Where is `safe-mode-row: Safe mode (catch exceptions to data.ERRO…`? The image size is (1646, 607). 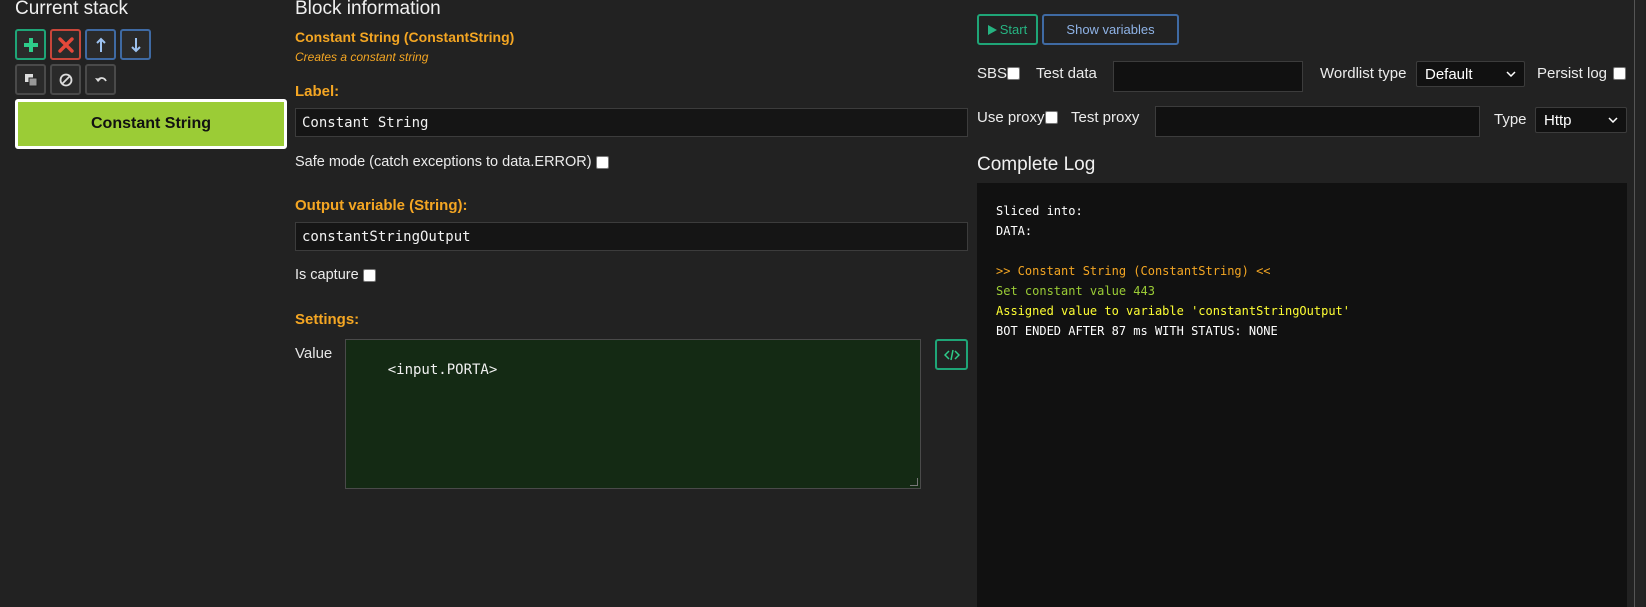
safe-mode-row: Safe mode (catch exceptions to data.ERRO… is located at coordinates (452, 162).